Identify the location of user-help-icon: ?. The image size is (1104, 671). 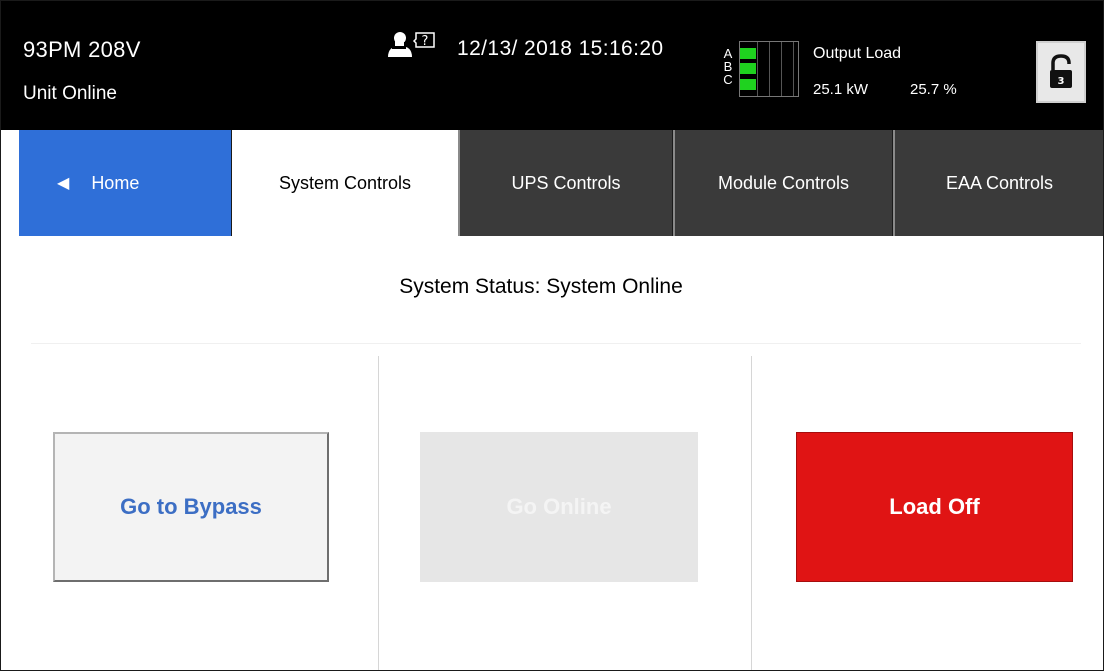
(412, 45).